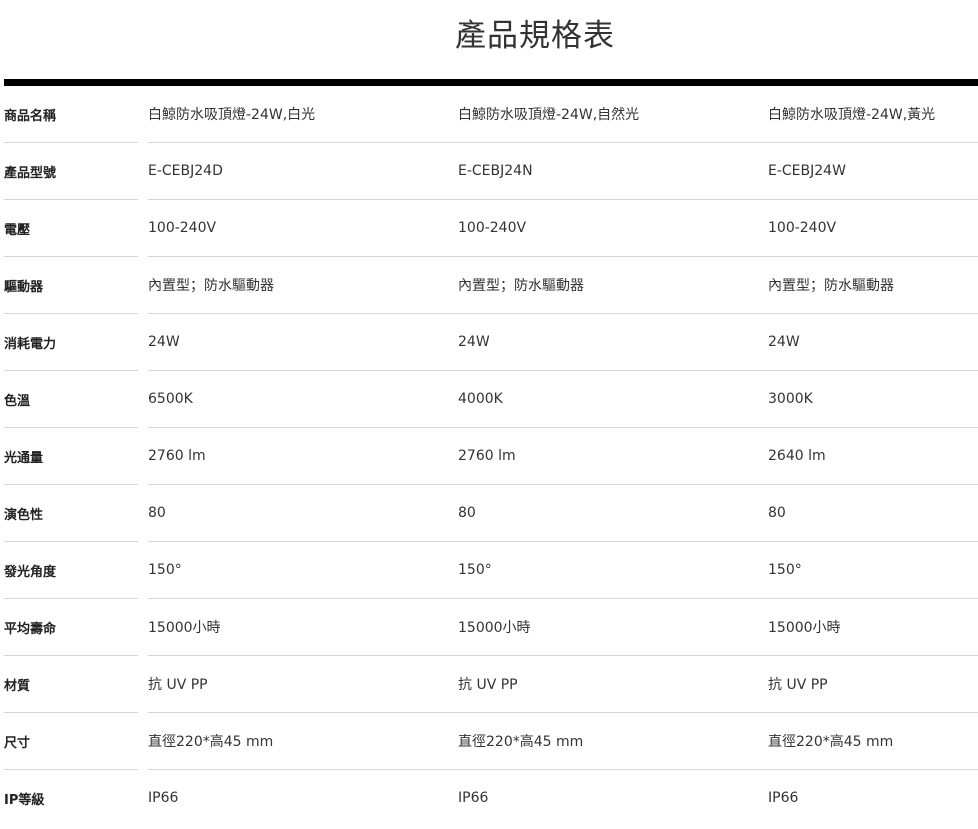 The width and height of the screenshot is (978, 829). Describe the element at coordinates (303, 627) in the screenshot. I see `spec-value-col-1: 15000小時` at that location.